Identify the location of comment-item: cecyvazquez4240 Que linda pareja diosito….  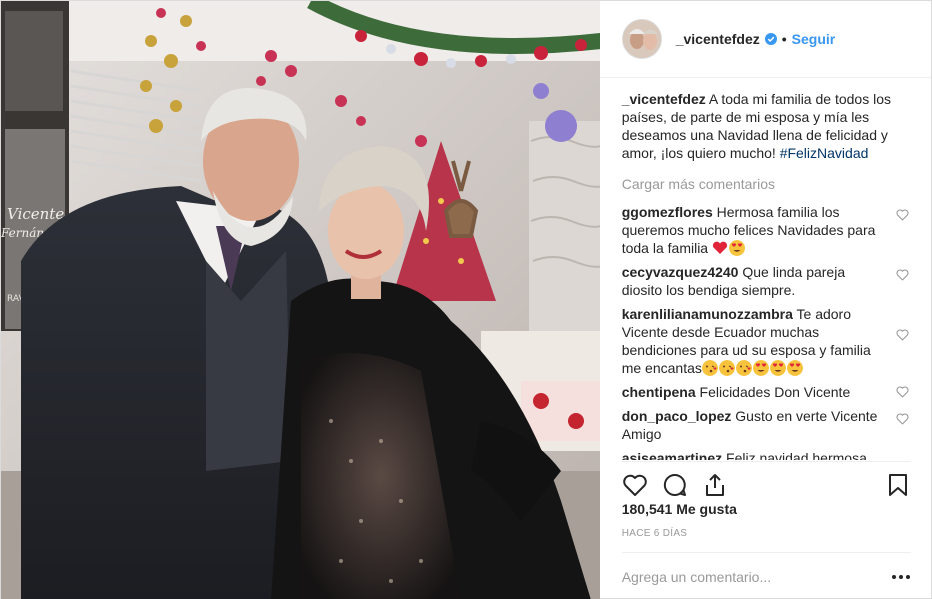
(765, 281).